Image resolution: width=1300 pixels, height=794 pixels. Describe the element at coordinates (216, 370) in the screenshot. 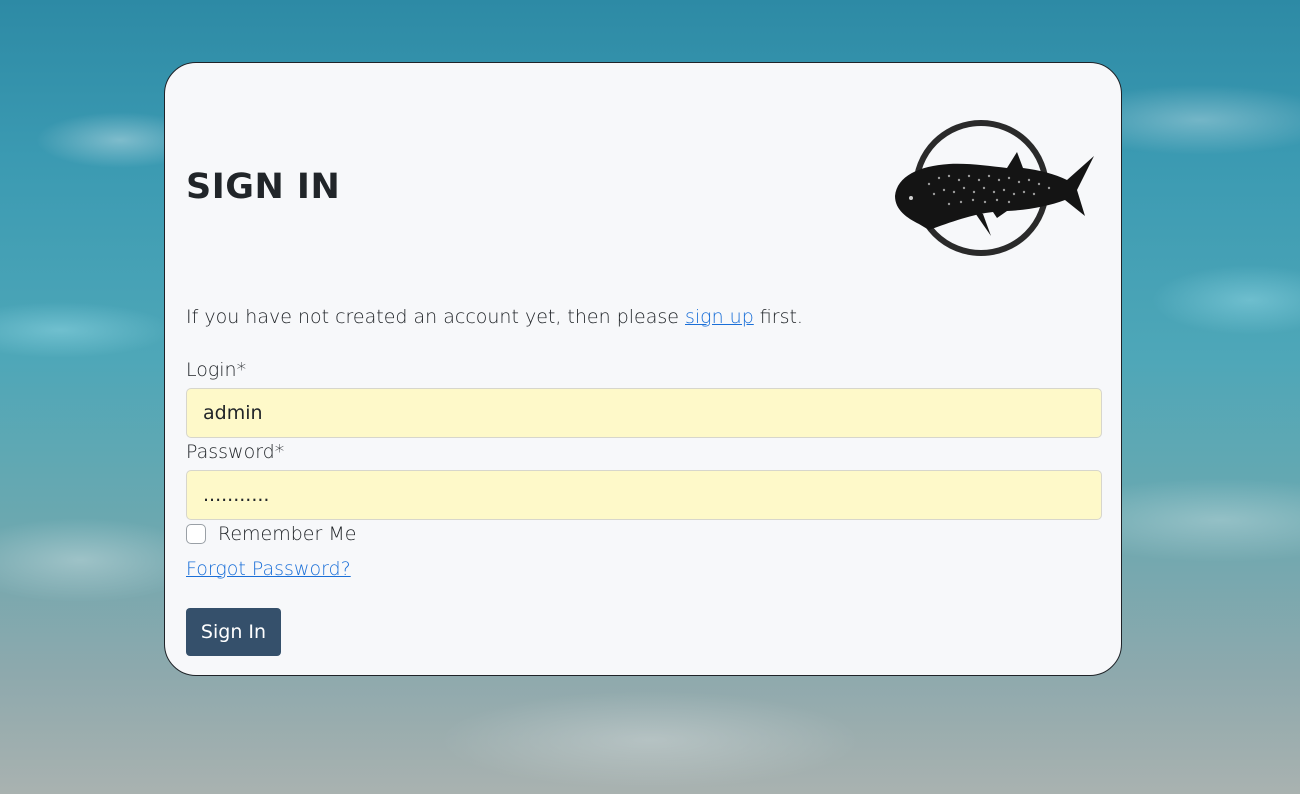

I see `login-label: Login*` at that location.